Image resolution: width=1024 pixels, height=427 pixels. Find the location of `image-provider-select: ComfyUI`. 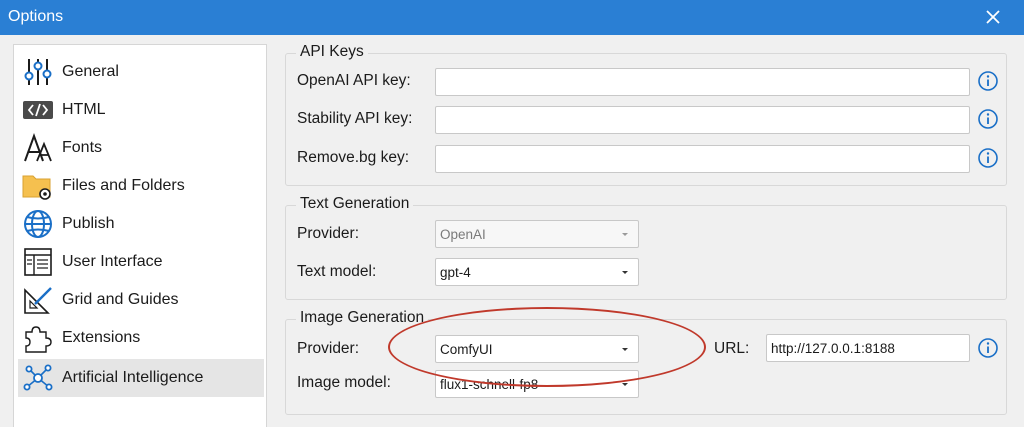

image-provider-select: ComfyUI is located at coordinates (537, 349).